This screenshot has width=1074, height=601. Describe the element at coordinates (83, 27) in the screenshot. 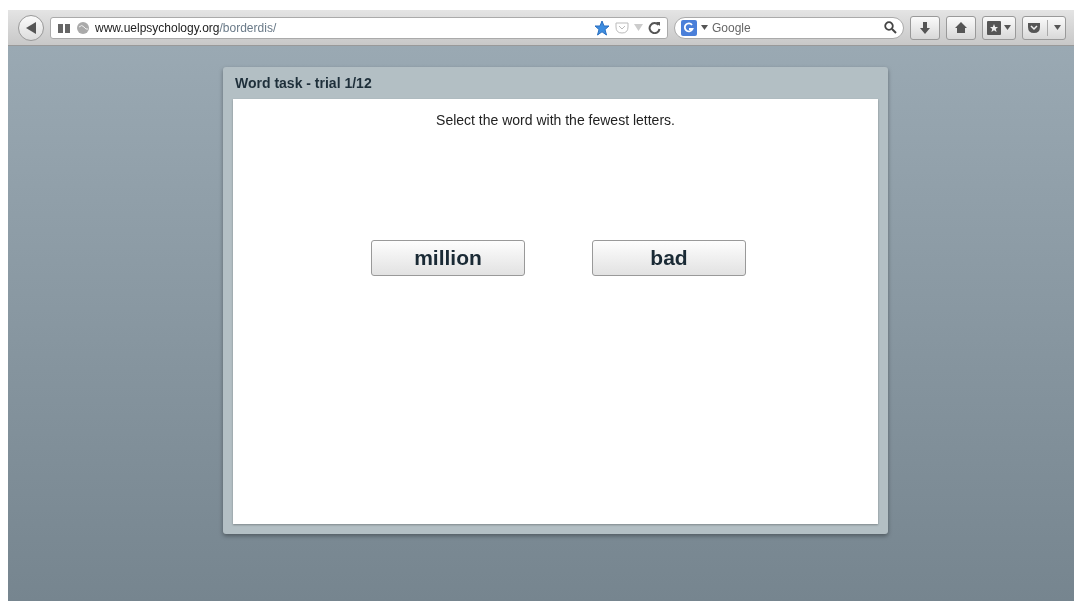

I see `globe-icon` at that location.